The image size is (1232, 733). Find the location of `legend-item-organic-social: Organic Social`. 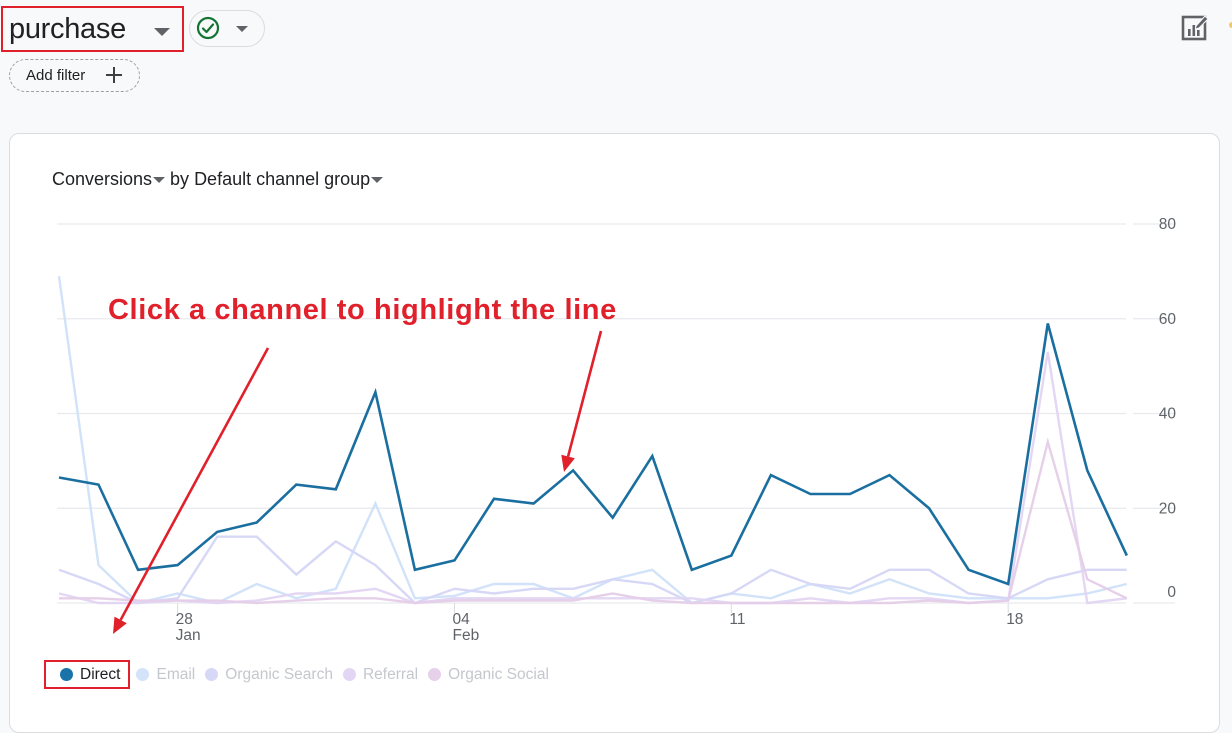

legend-item-organic-social: Organic Social is located at coordinates (488, 675).